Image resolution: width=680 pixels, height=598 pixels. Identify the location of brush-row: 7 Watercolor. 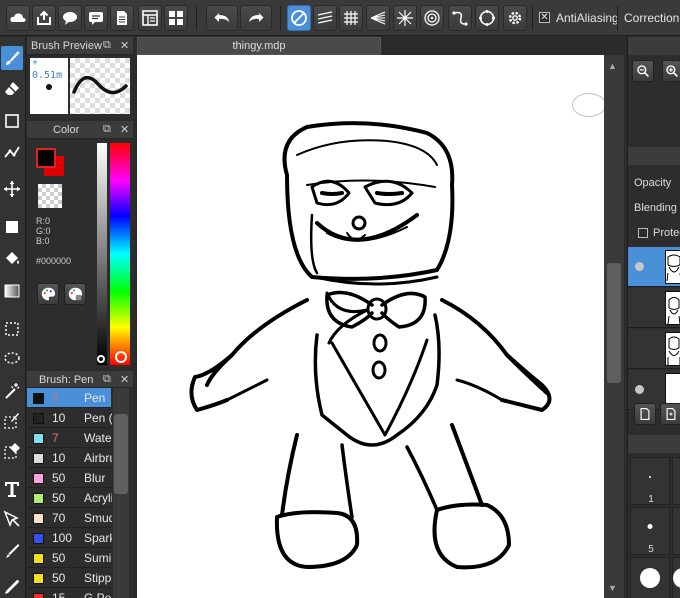
(69, 438).